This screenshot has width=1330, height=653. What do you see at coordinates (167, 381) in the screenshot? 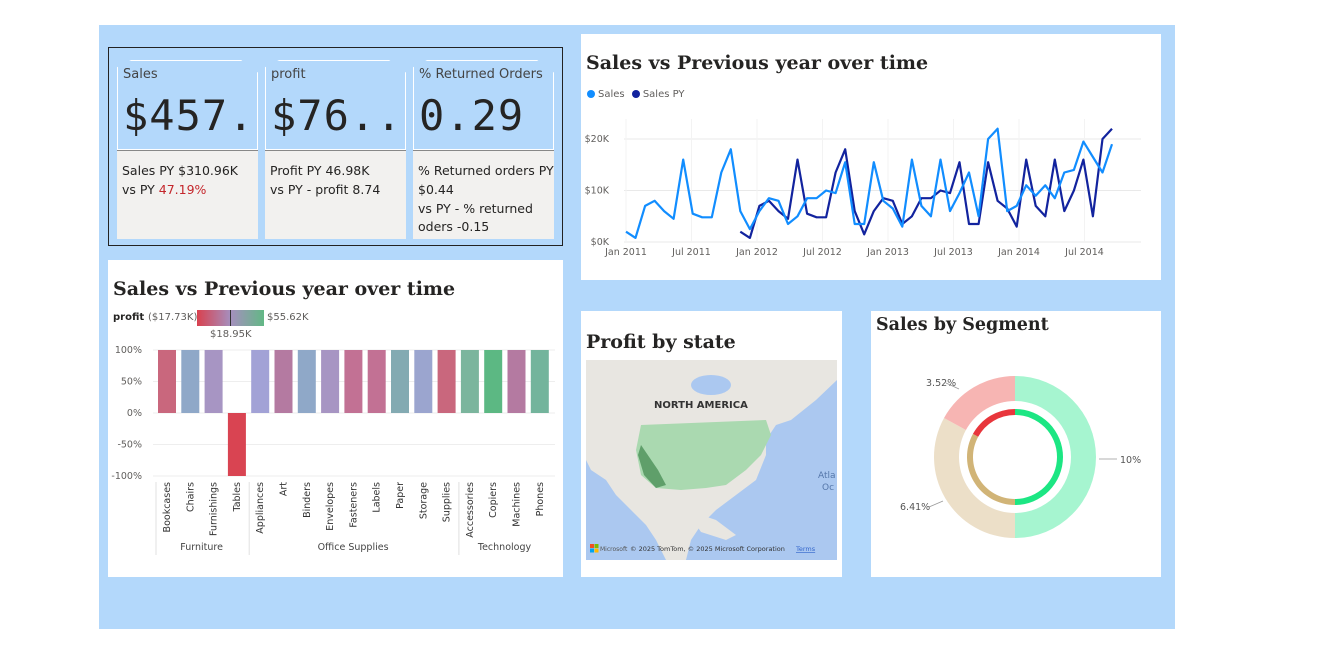
I see `bar-bookcases` at bounding box center [167, 381].